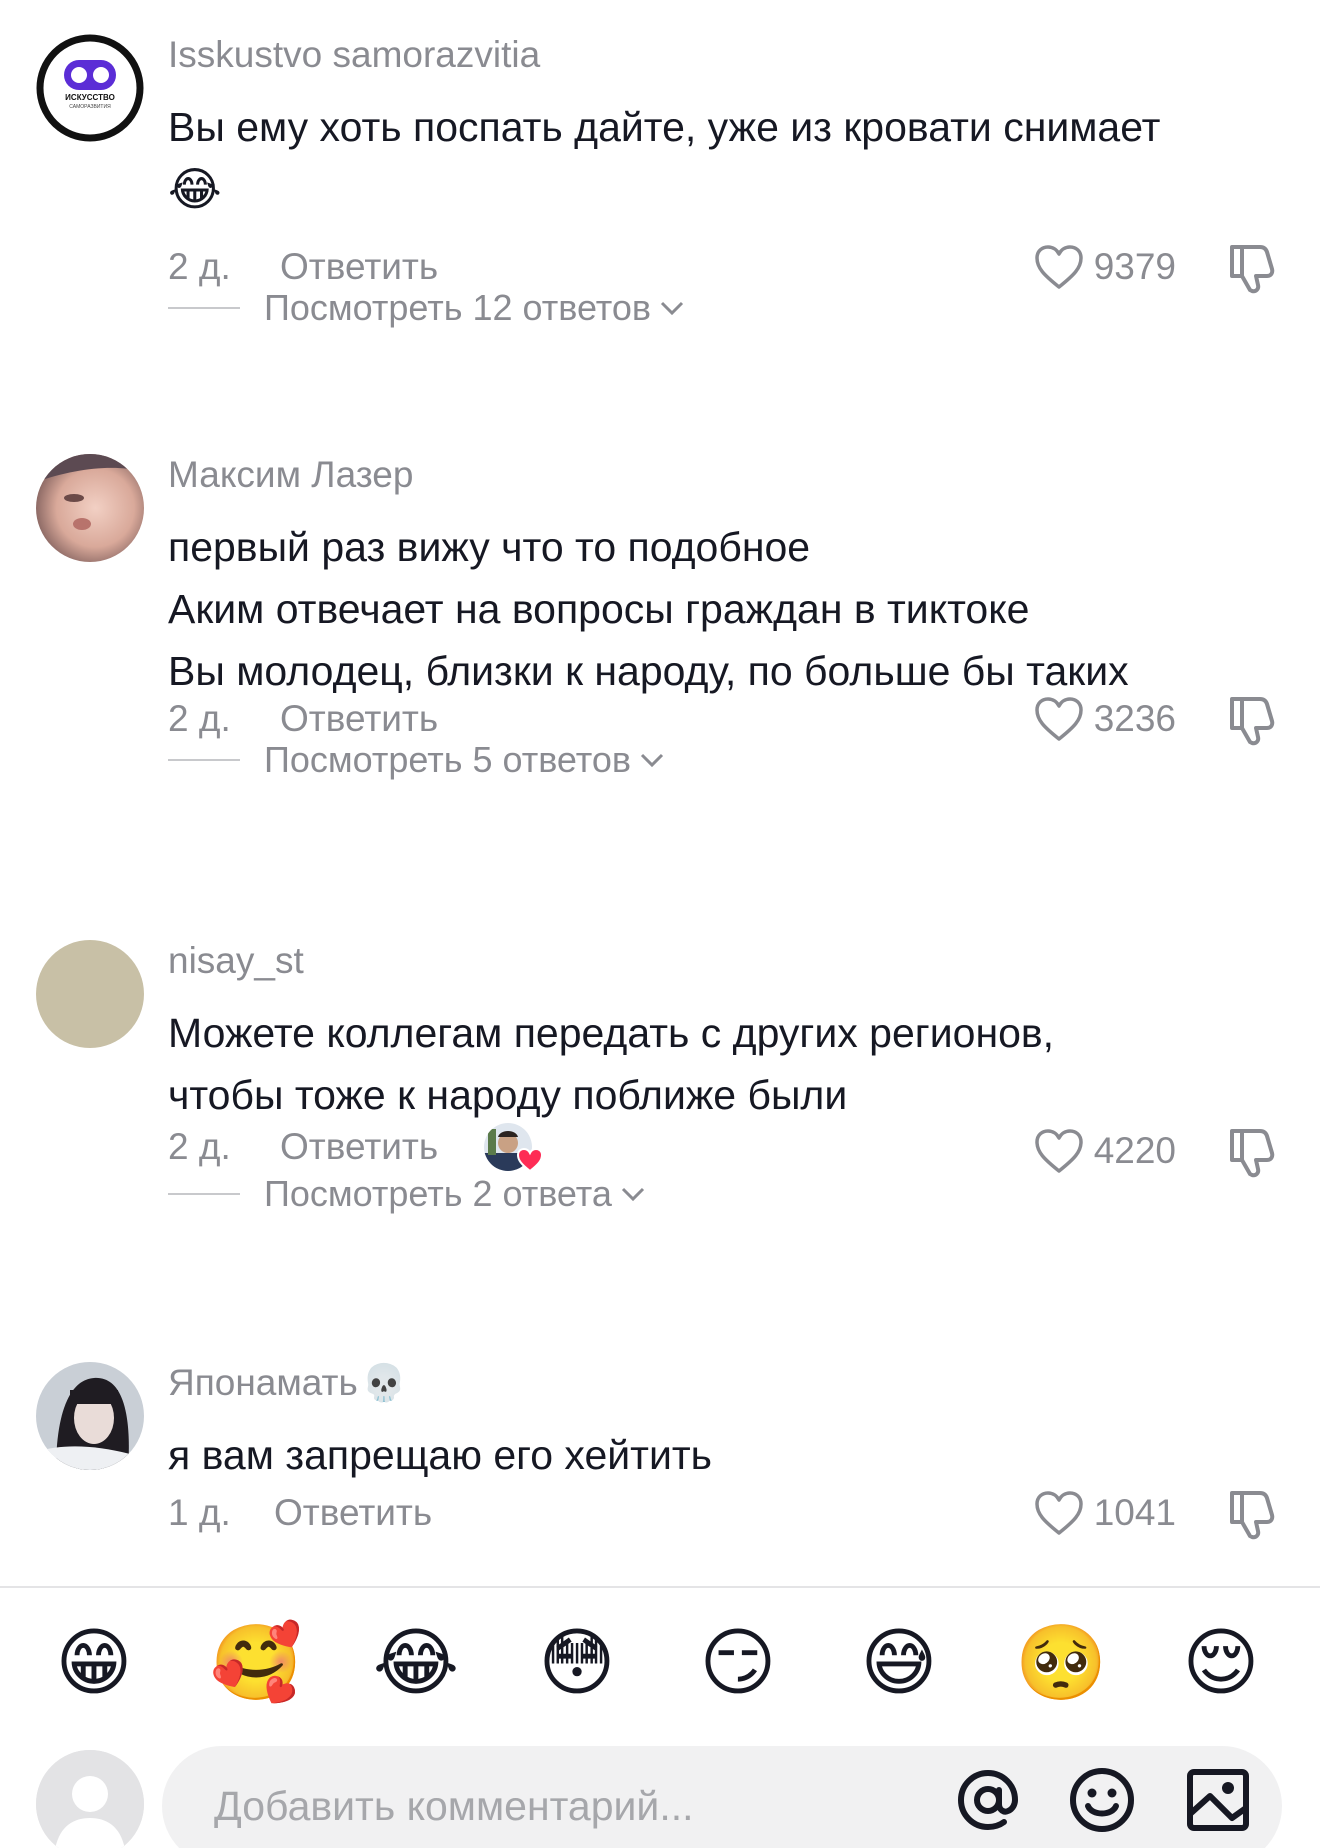 The height and width of the screenshot is (1848, 1320). I want to click on comment-username: Японамать 💀, so click(287, 1383).